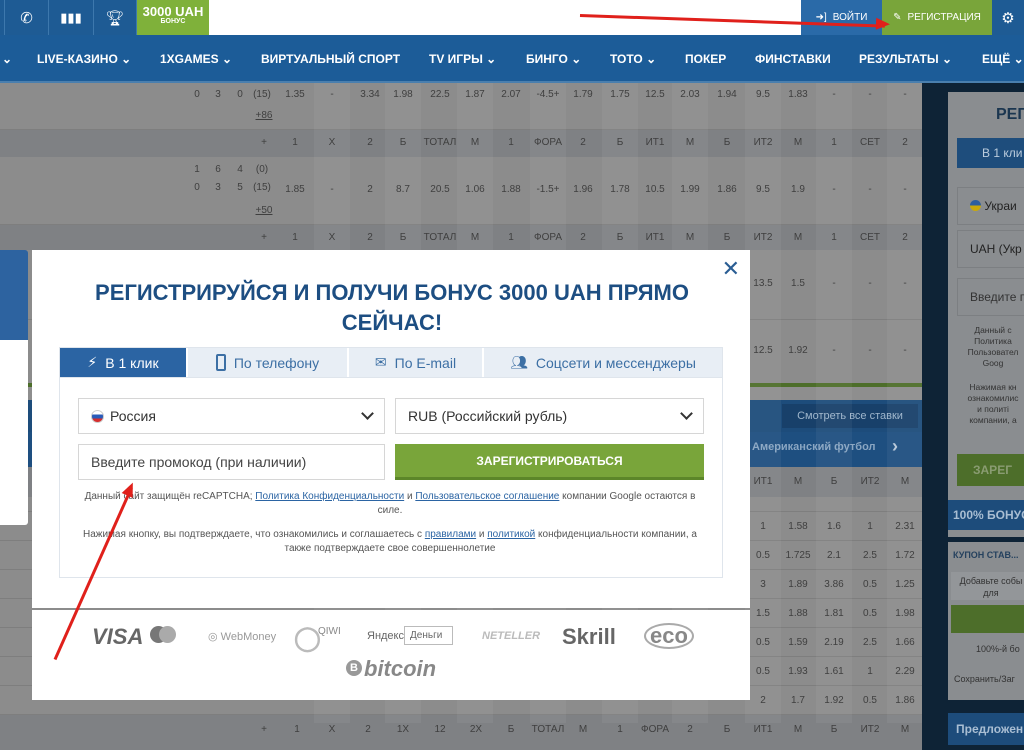  Describe the element at coordinates (834, 555) in the screenshot. I see `odds-cell: 2.1` at that location.